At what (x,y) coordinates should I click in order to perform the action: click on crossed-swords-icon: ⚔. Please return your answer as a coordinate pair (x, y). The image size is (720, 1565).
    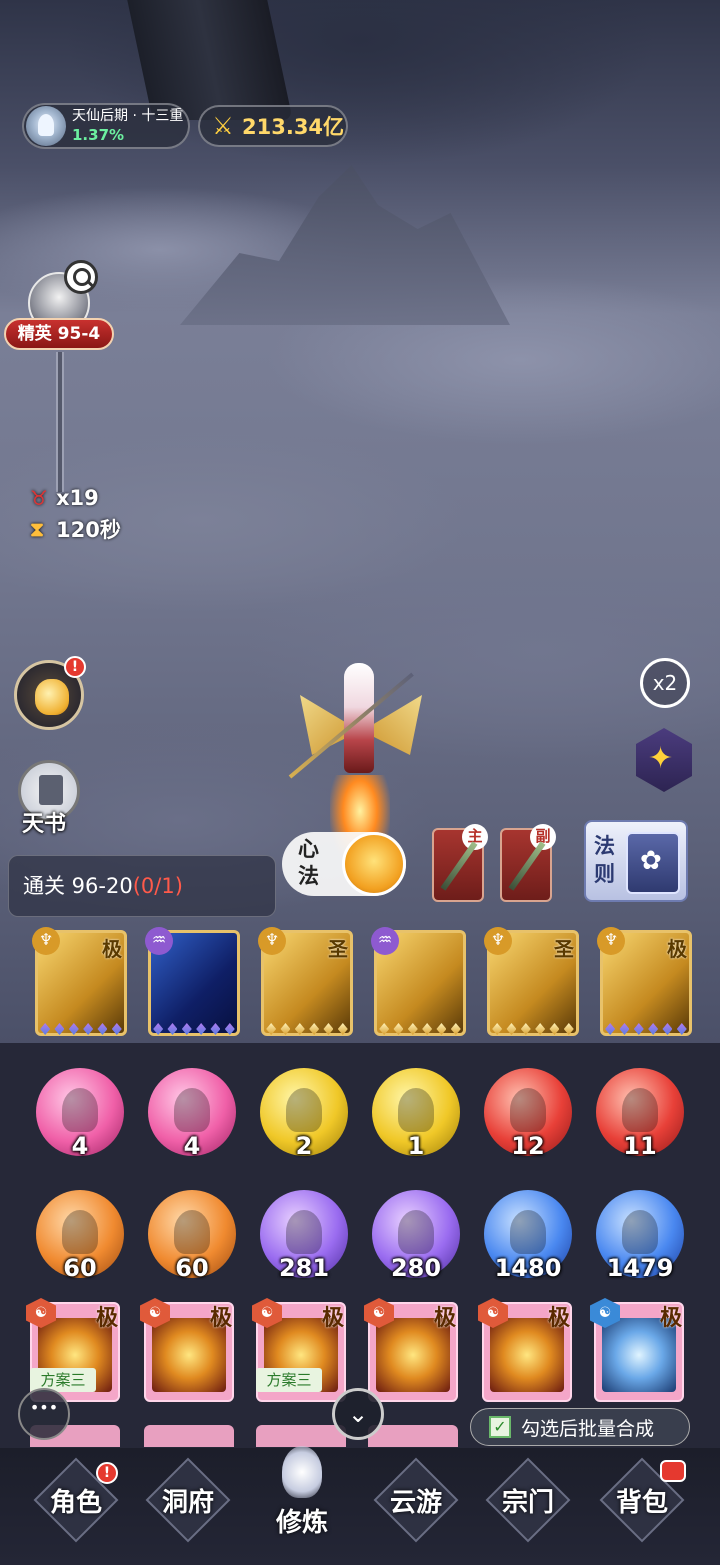
    Looking at the image, I should click on (223, 126).